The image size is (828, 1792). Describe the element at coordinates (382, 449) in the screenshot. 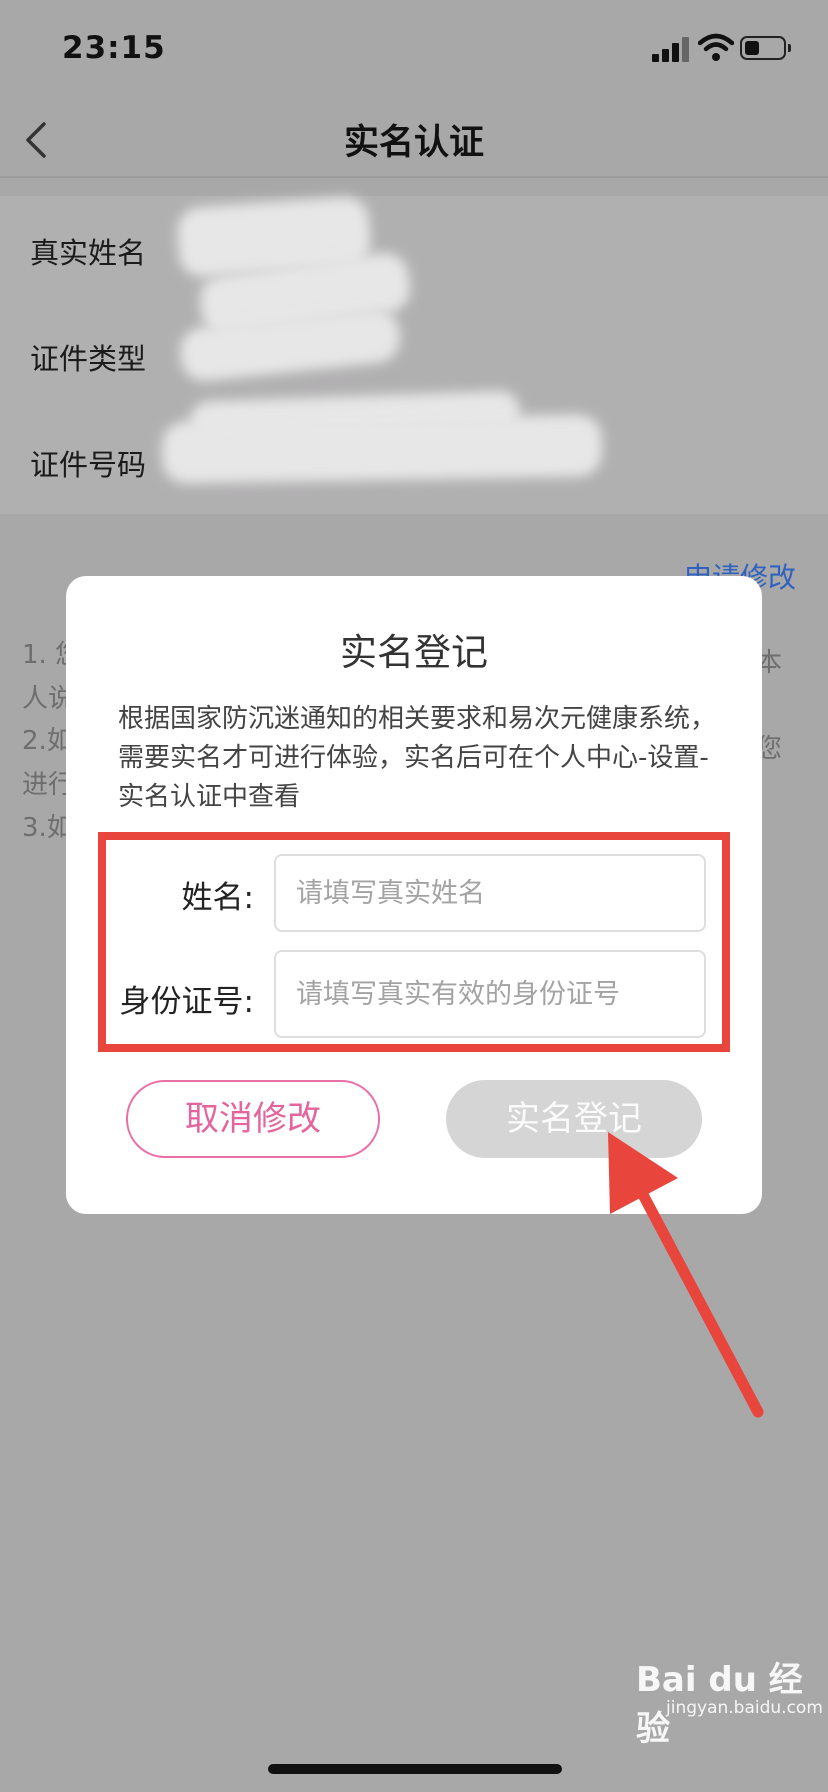

I see `redacted-id-number` at that location.